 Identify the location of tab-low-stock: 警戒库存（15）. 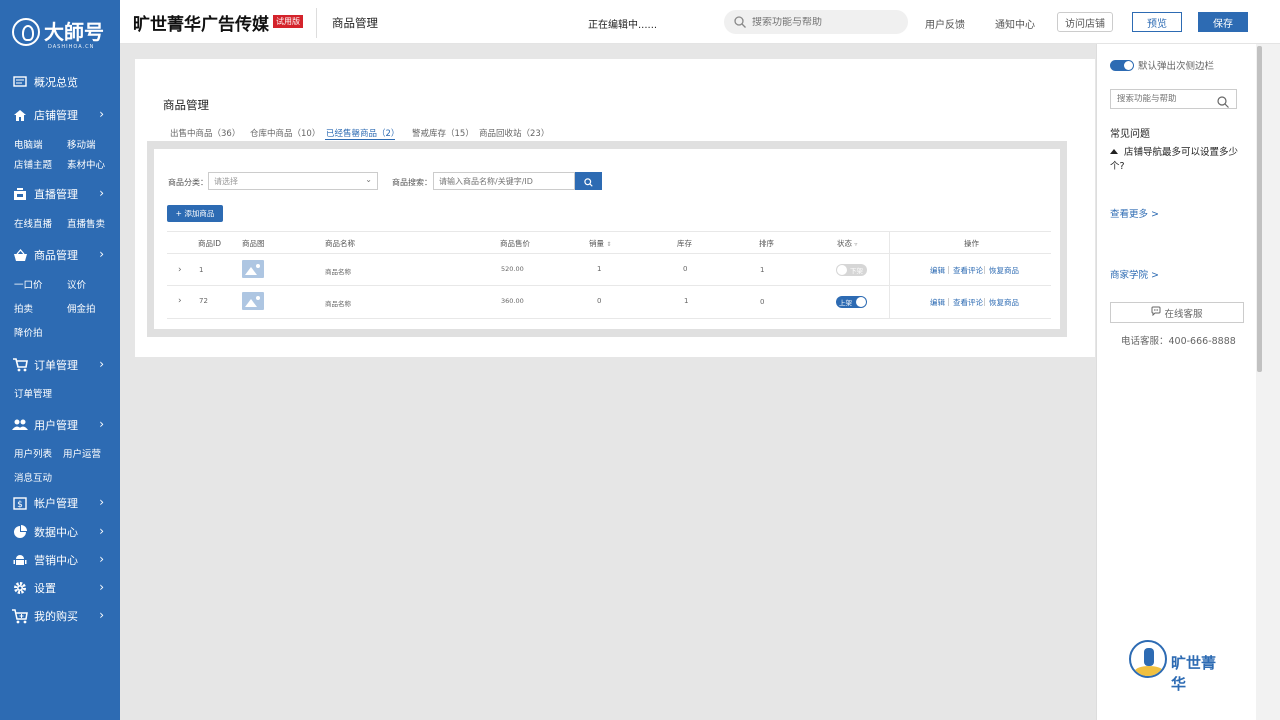
(443, 133).